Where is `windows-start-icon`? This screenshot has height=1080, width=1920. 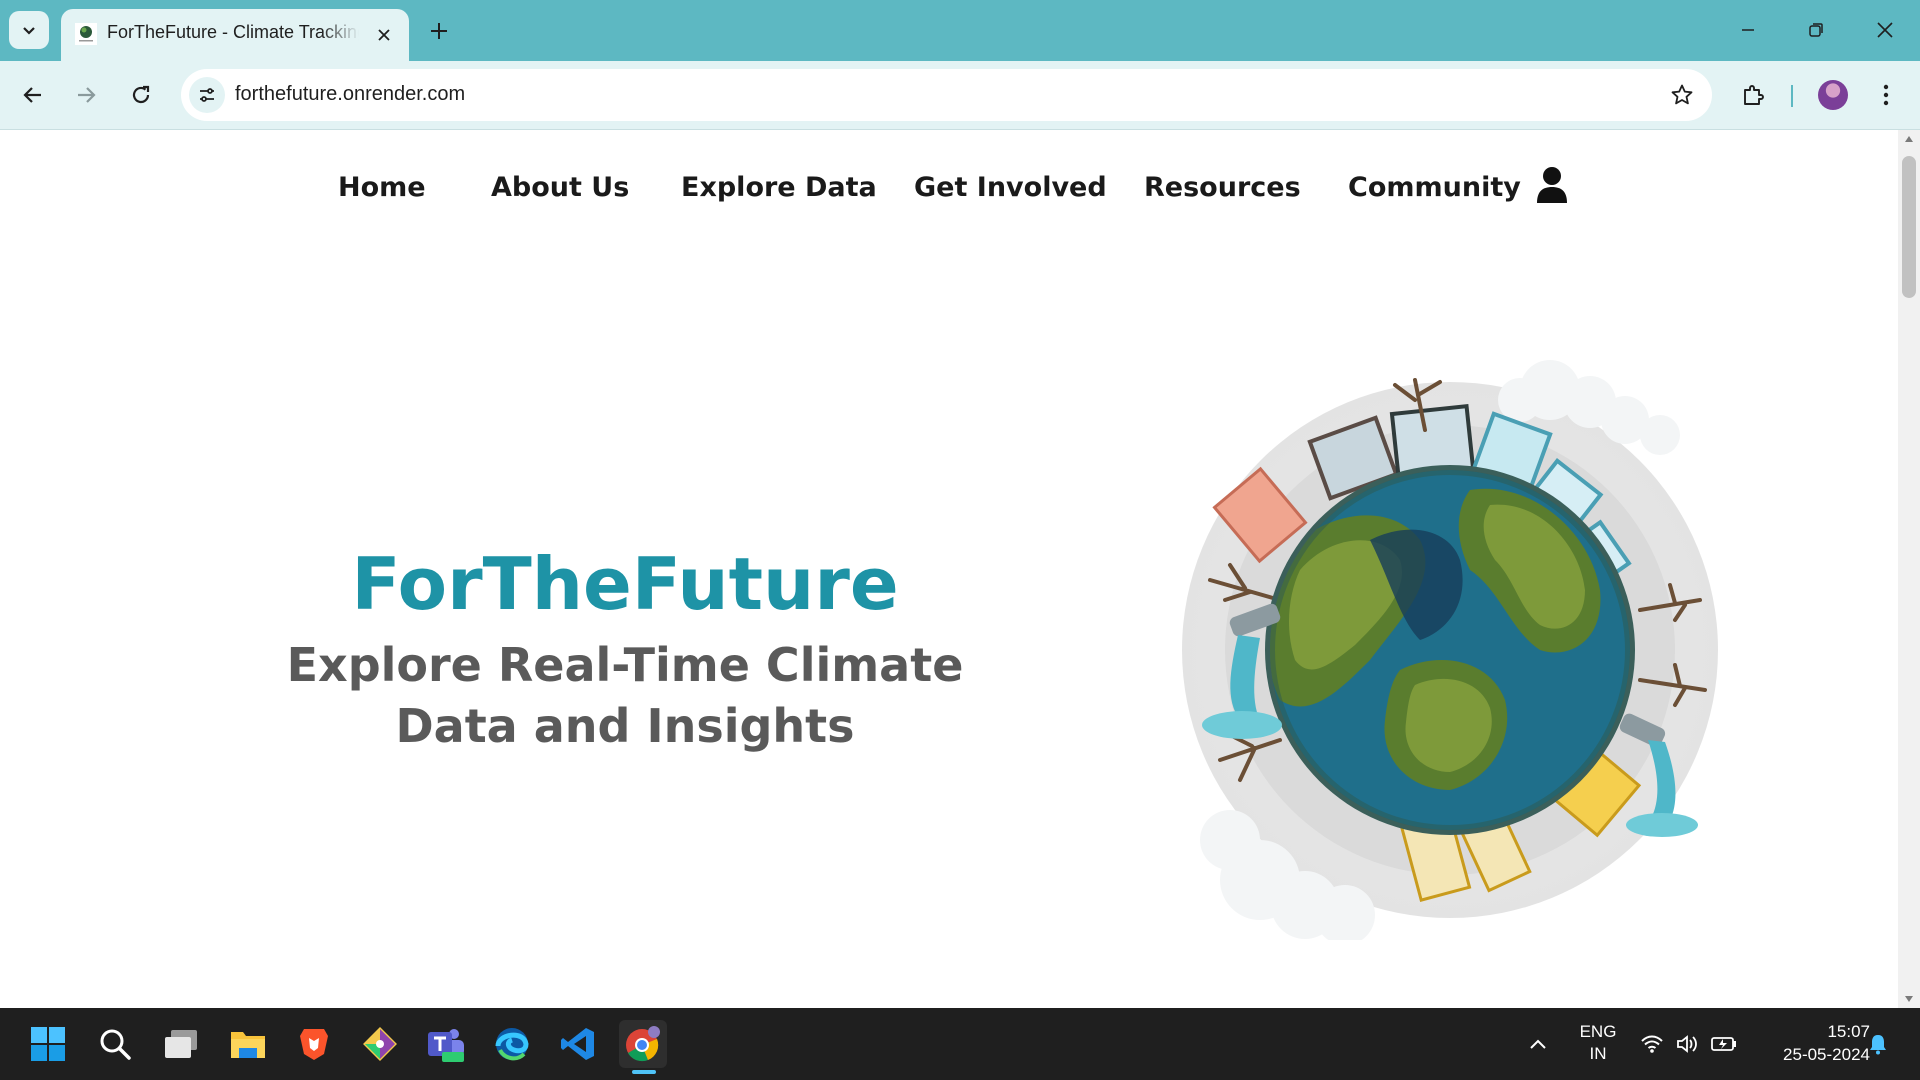
windows-start-icon is located at coordinates (48, 1044).